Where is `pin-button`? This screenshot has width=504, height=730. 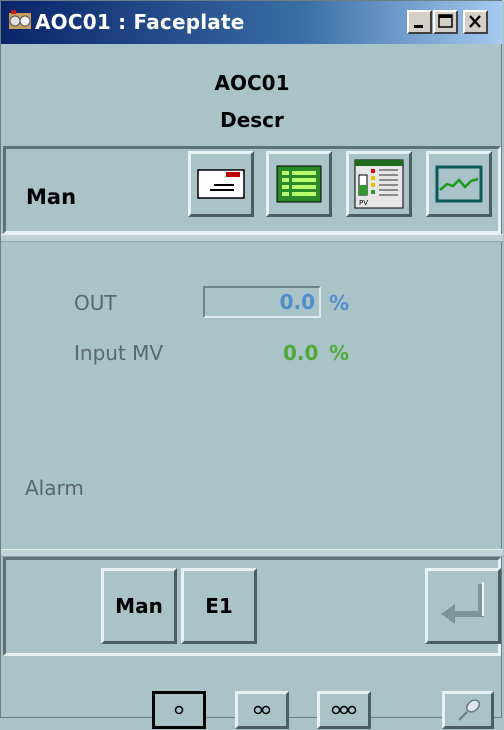 pin-button is located at coordinates (468, 710).